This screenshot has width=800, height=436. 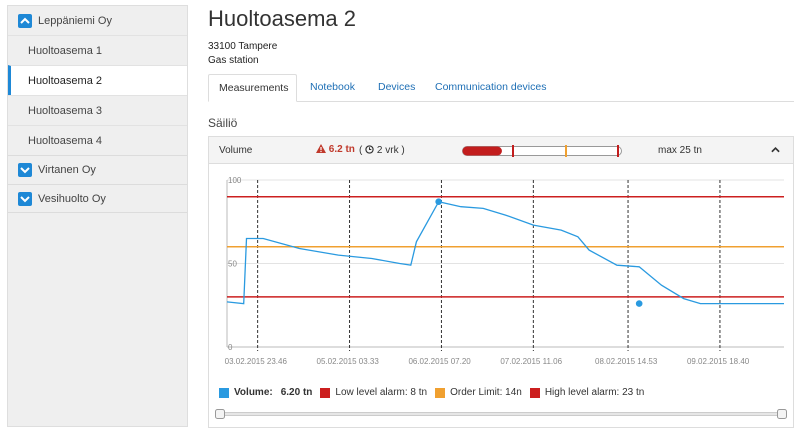 What do you see at coordinates (626, 361) in the screenshot?
I see `x-tick-label: 08.02.2015 14.53` at bounding box center [626, 361].